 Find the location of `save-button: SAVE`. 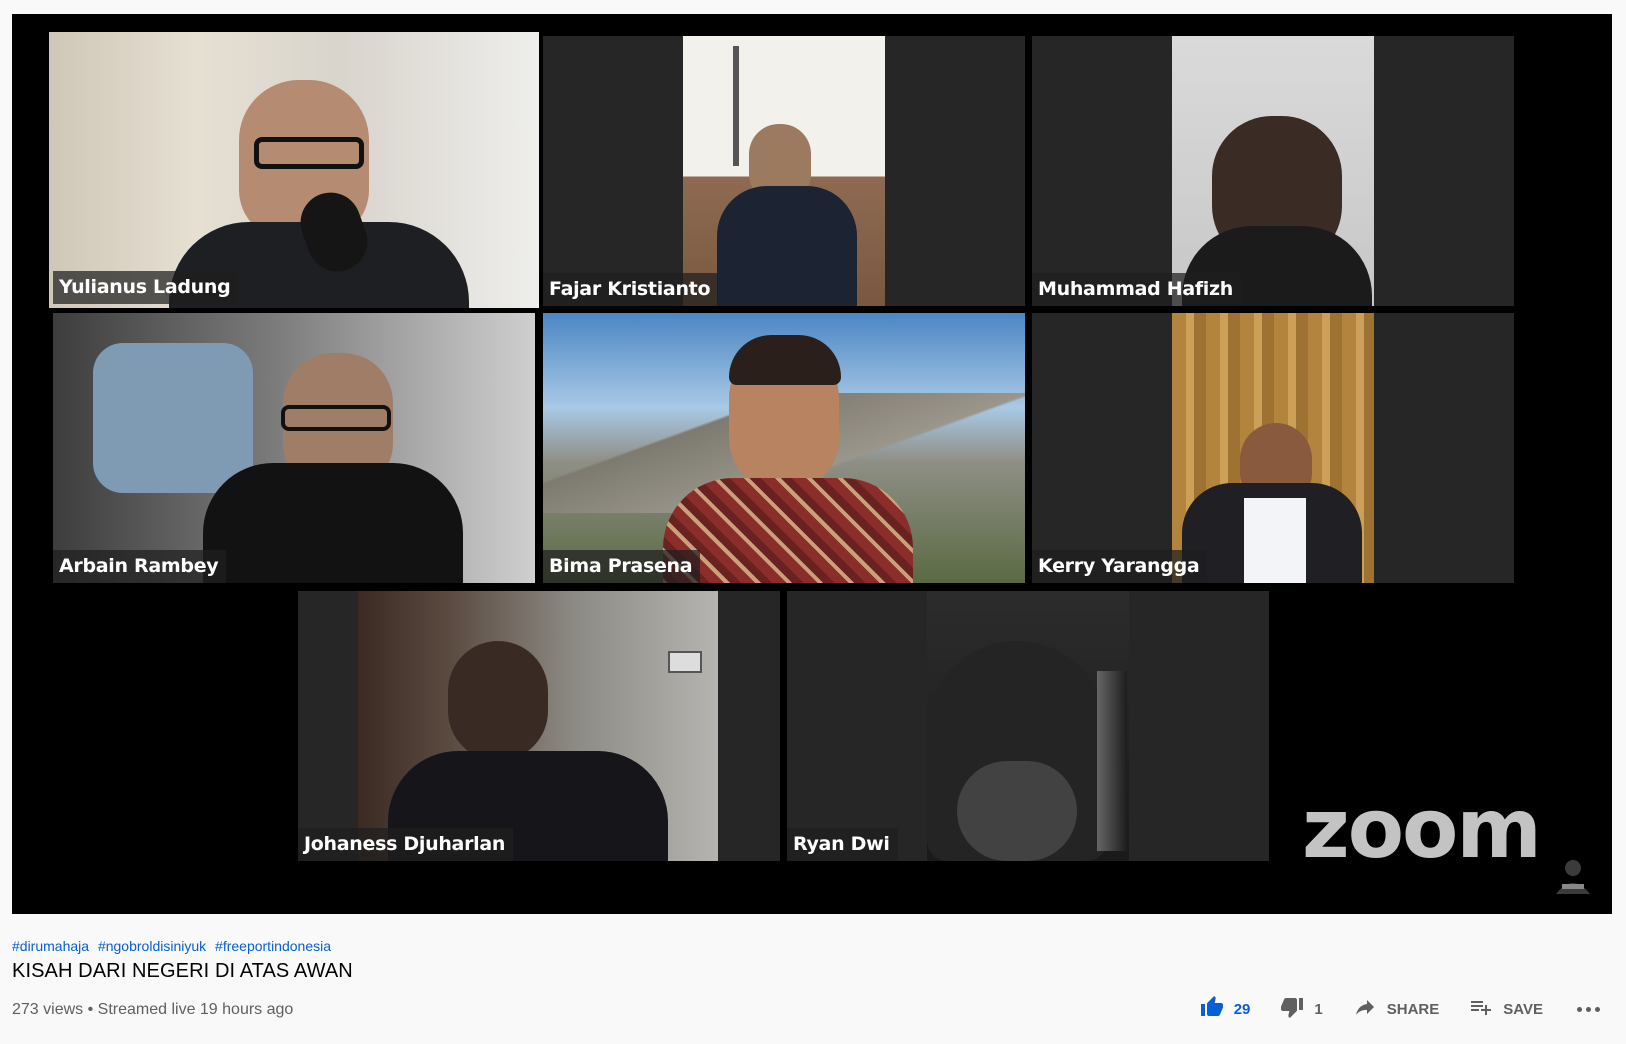

save-button: SAVE is located at coordinates (1506, 1009).